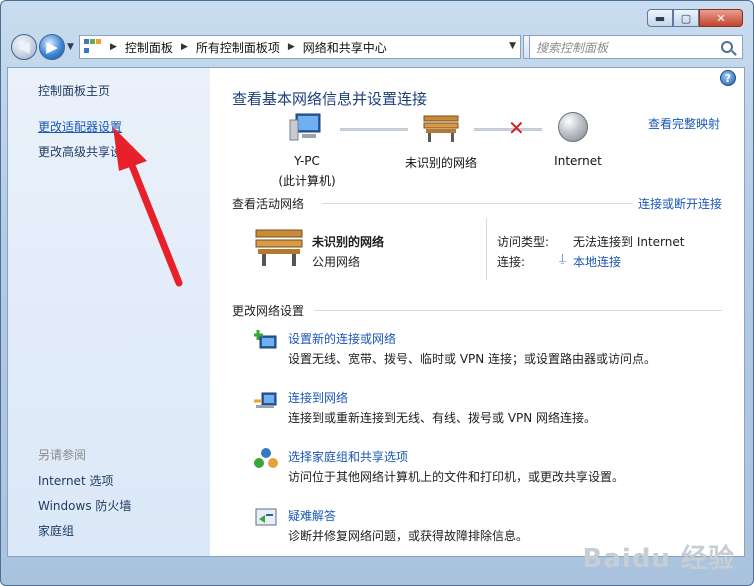 The image size is (754, 586). Describe the element at coordinates (578, 161) in the screenshot. I see `internet-label: Internet` at that location.